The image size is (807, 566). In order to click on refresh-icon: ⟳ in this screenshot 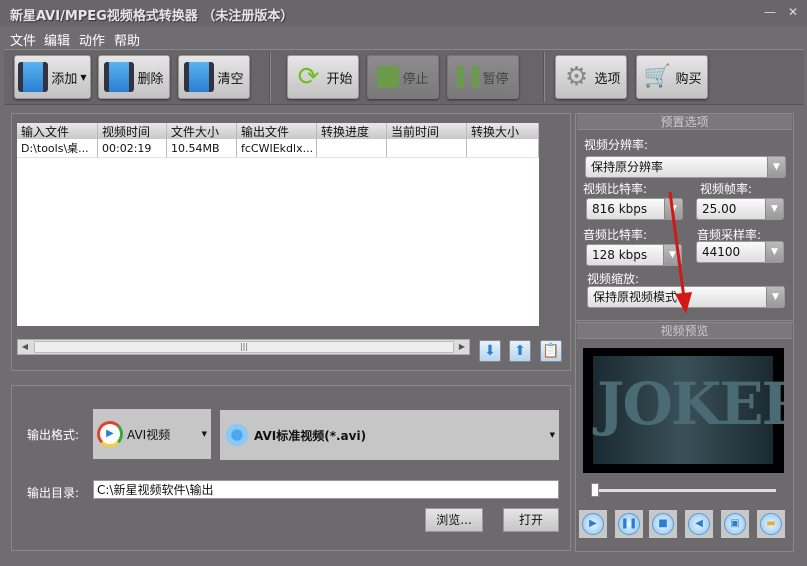, I will do `click(308, 77)`.